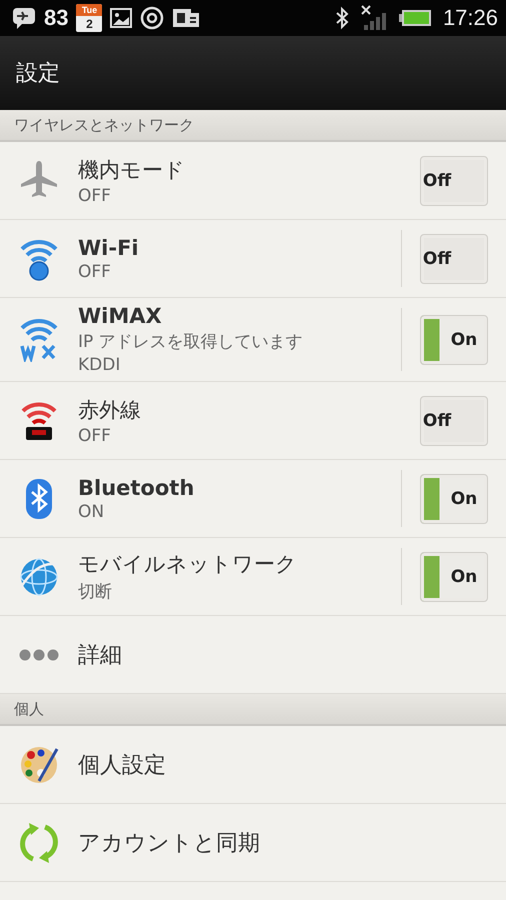 This screenshot has height=900, width=506. What do you see at coordinates (253, 181) in the screenshot?
I see `settings-row: 機内モード OFF Off` at bounding box center [253, 181].